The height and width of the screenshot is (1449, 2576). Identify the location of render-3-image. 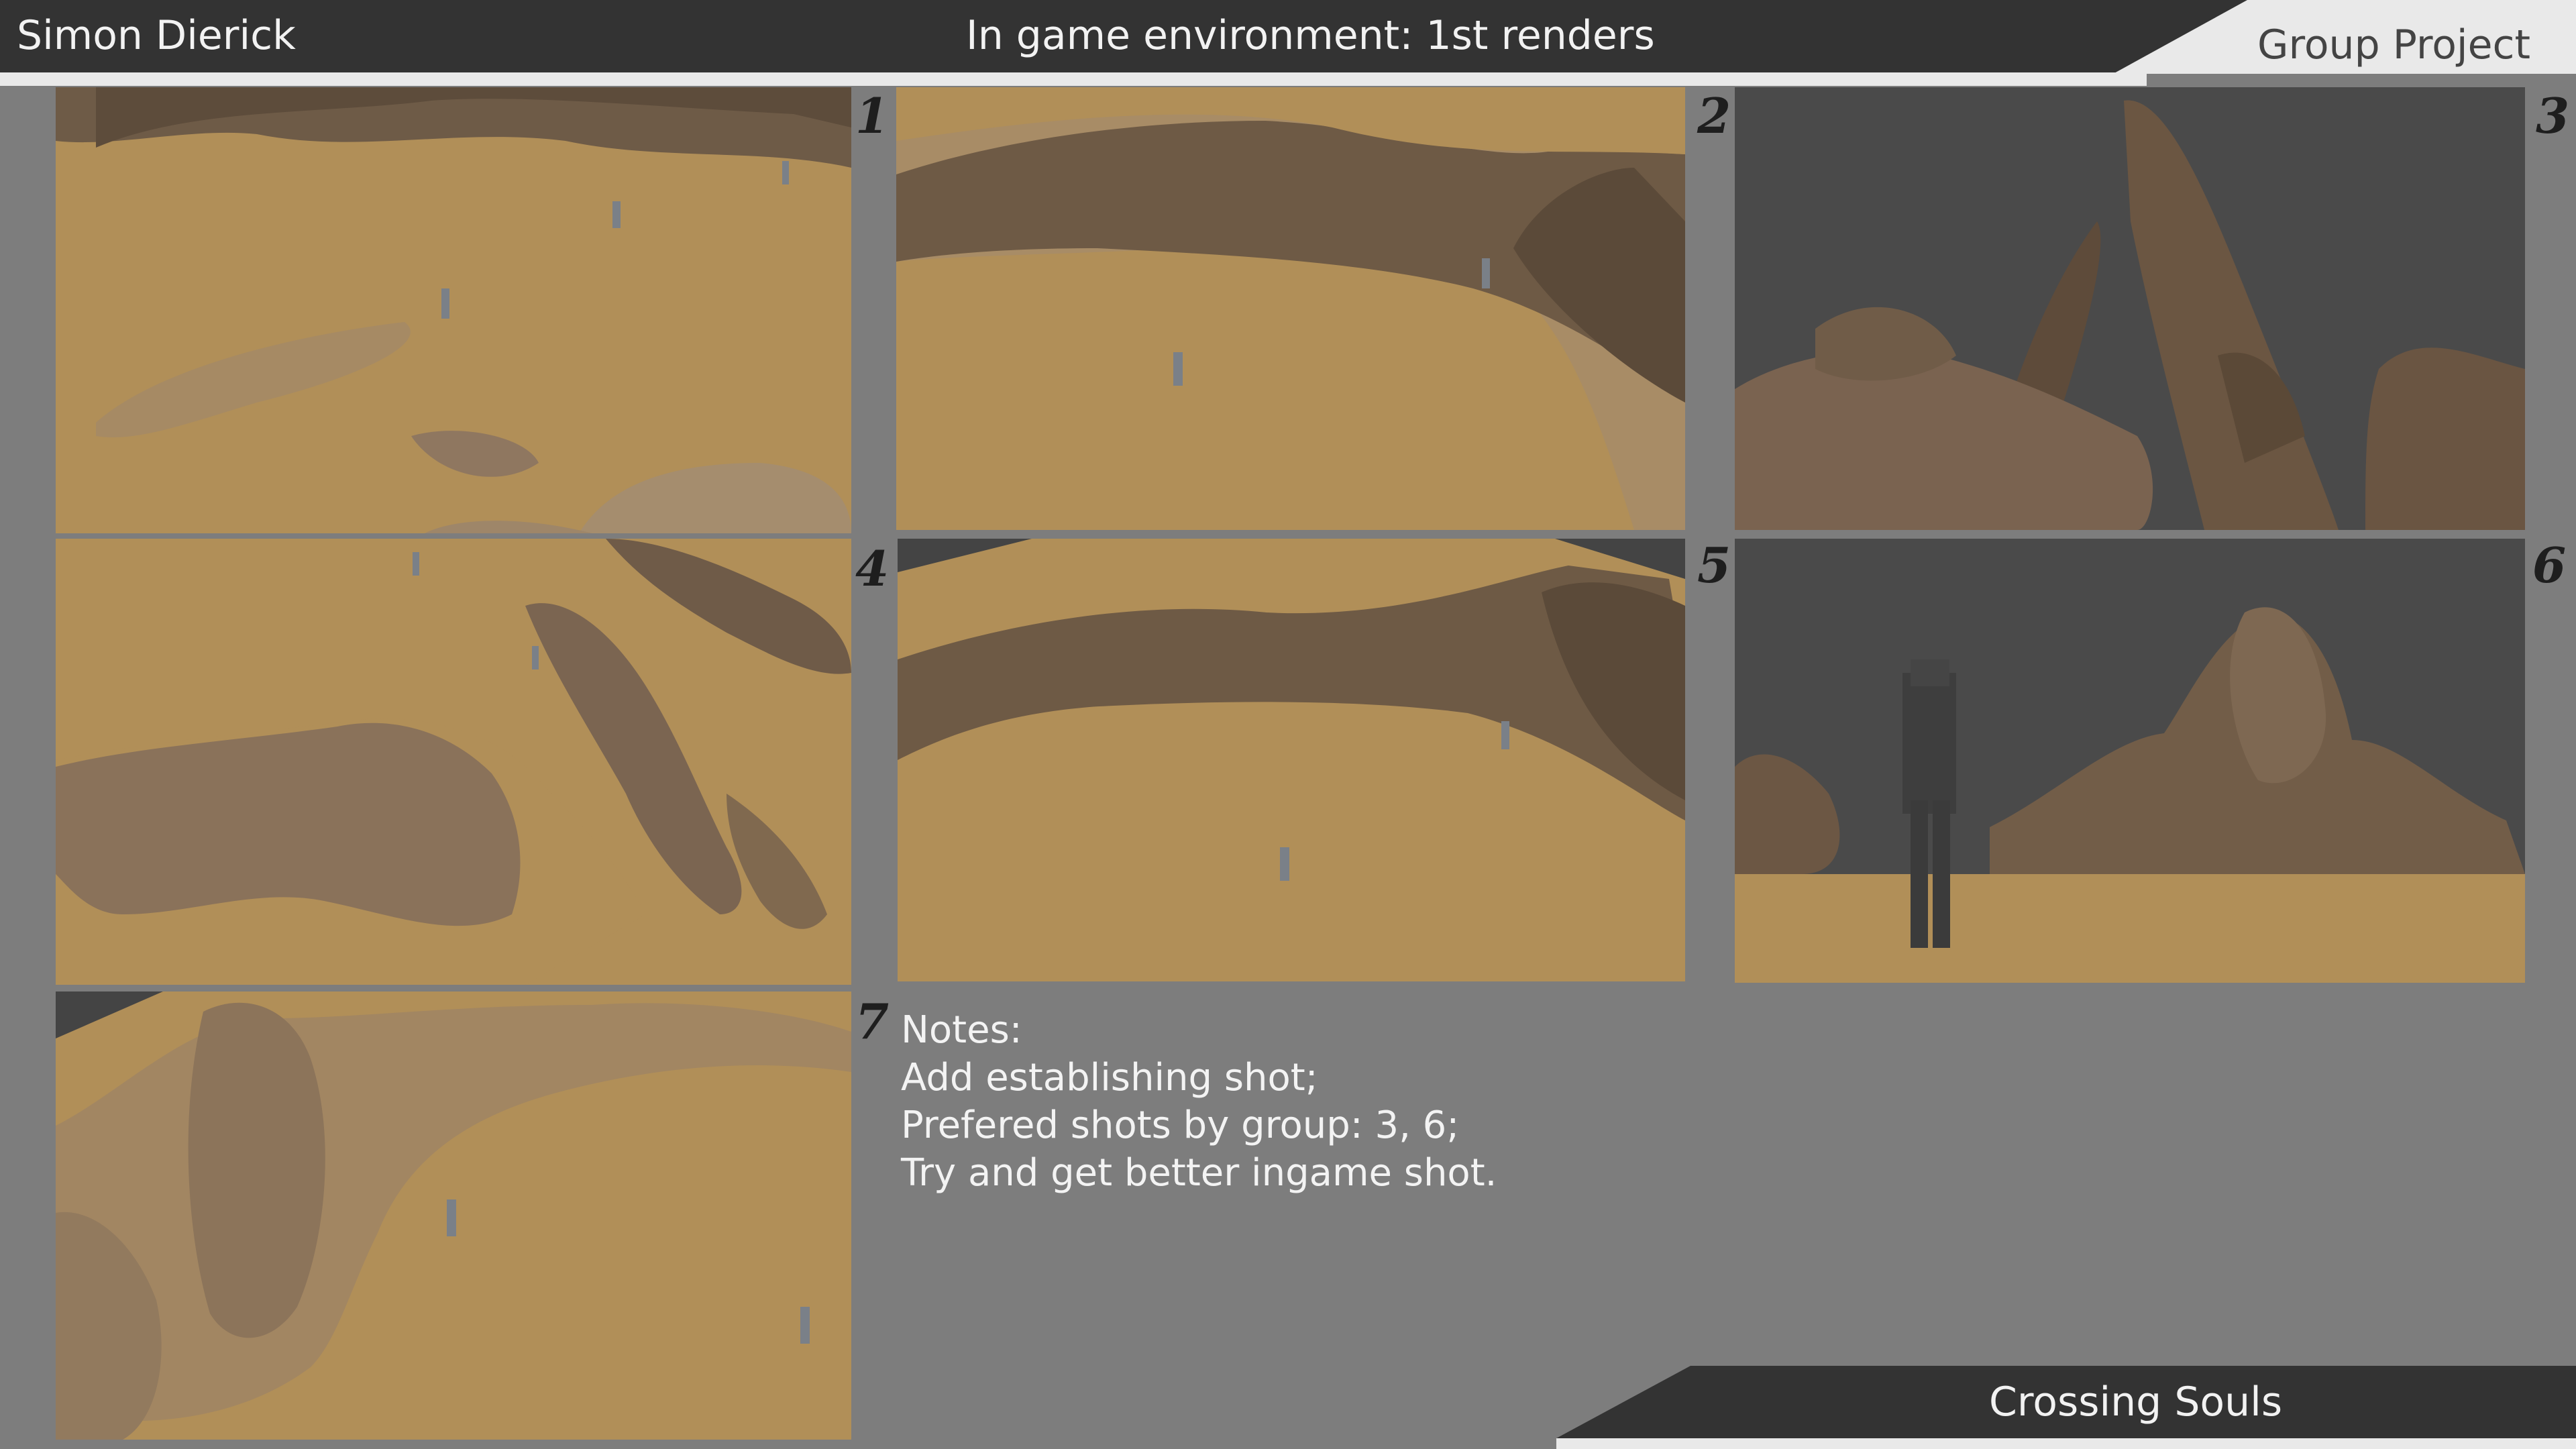
(2130, 308).